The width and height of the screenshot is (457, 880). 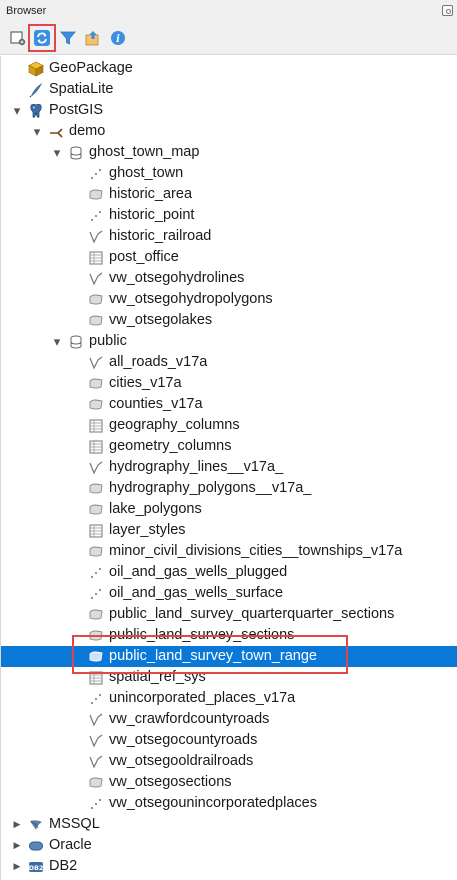 I want to click on tree-item-all-roads-v17a: all_roads_v17a, so click(x=229, y=362).